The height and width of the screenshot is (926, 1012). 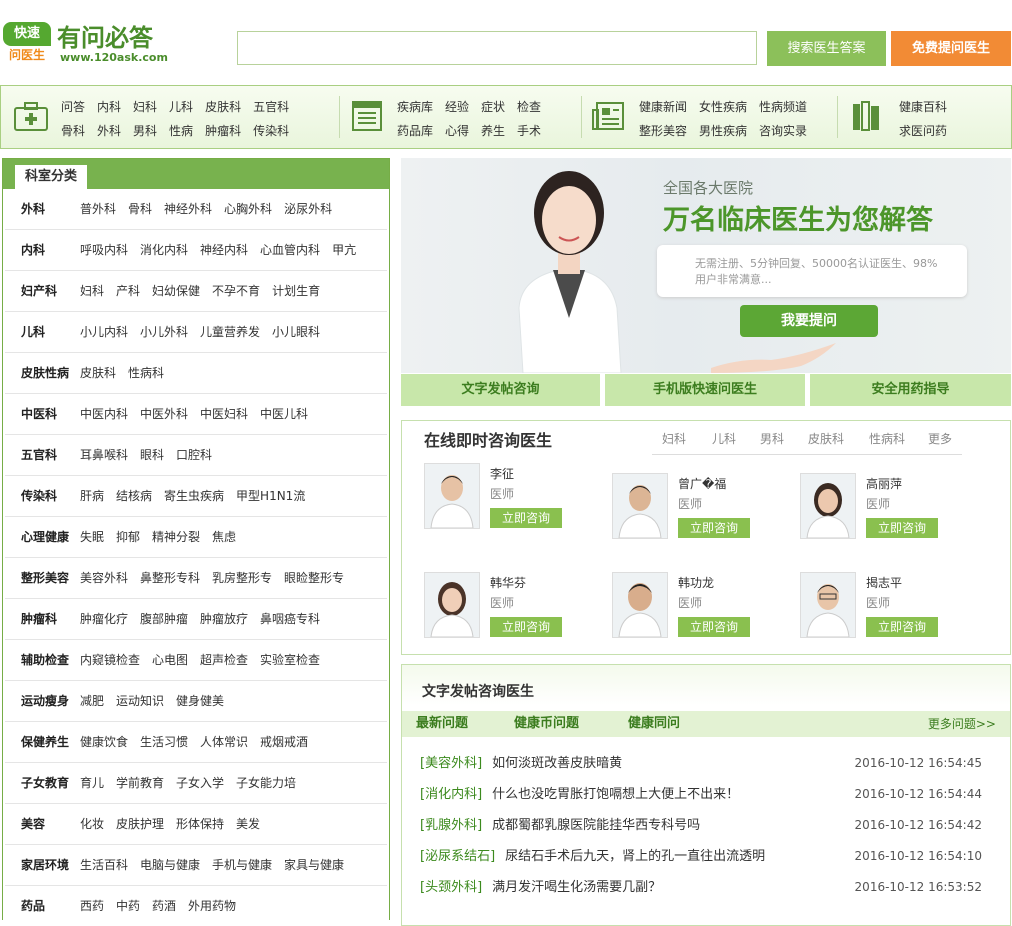 I want to click on department-subcategory-link: 中医妇科, so click(x=224, y=414).